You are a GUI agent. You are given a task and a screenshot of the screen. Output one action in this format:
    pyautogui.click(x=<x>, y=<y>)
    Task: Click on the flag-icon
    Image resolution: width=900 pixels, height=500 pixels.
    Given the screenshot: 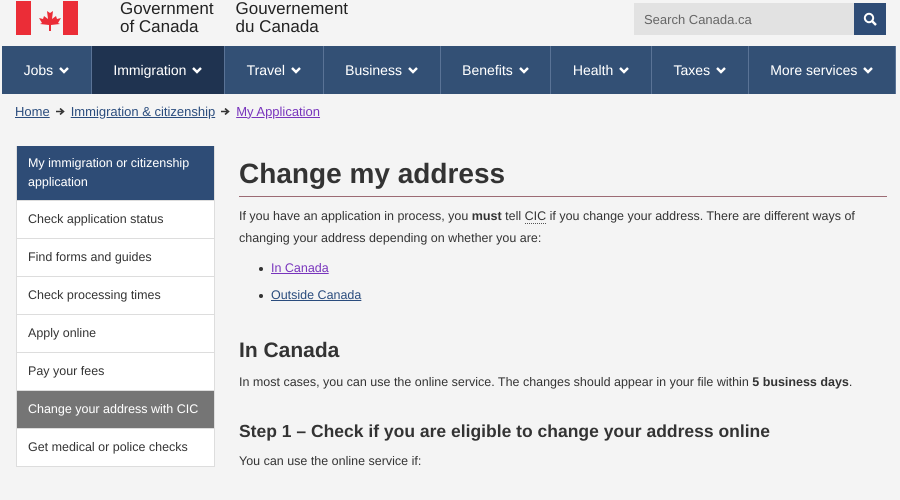 What is the action you would take?
    pyautogui.click(x=47, y=18)
    